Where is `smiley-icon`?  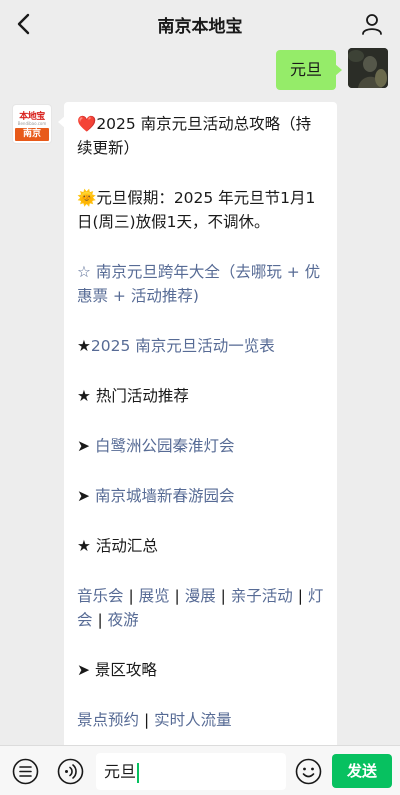 smiley-icon is located at coordinates (308, 771).